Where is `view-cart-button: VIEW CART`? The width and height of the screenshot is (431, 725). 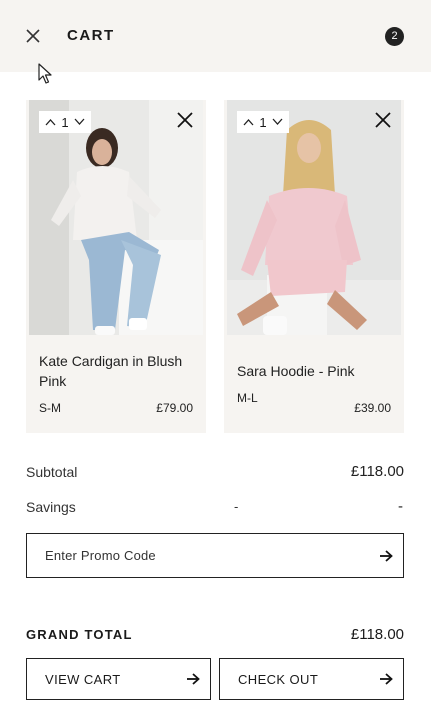 view-cart-button: VIEW CART is located at coordinates (118, 679).